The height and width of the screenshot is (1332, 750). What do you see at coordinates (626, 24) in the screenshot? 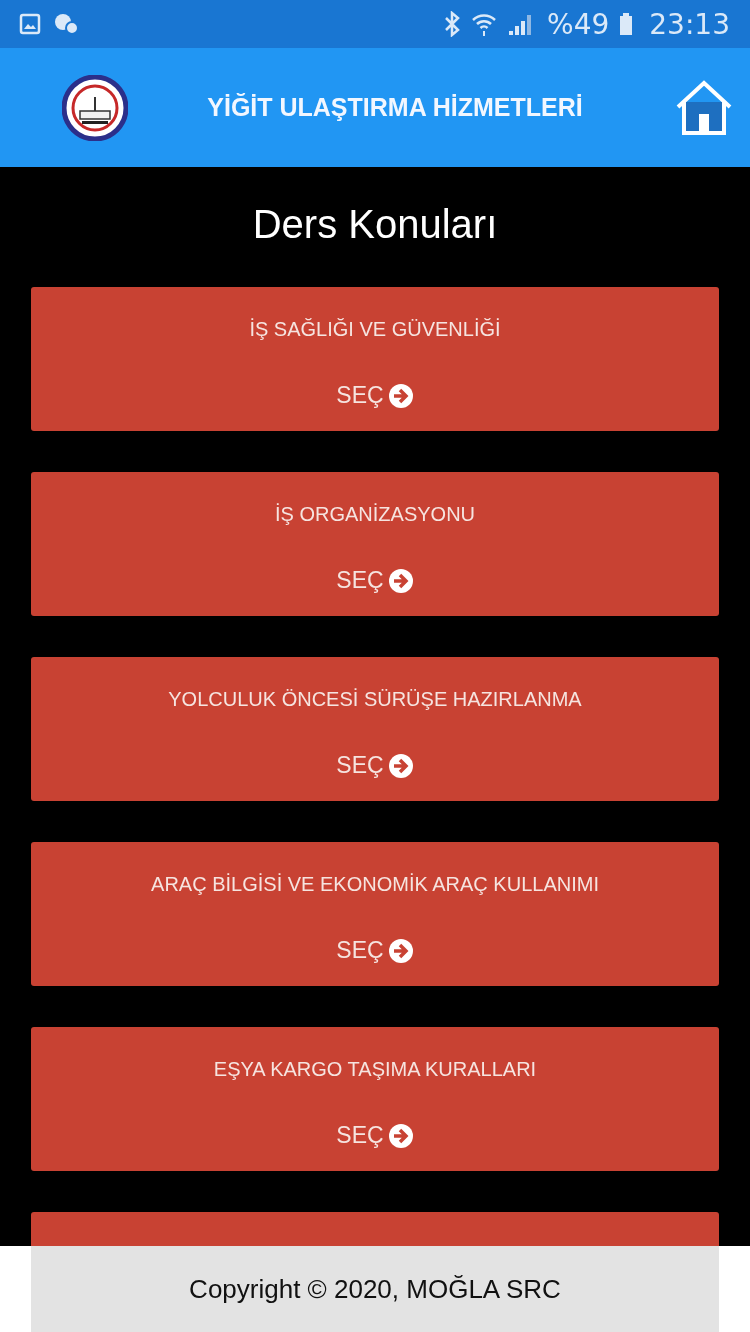
I see `battery-icon` at bounding box center [626, 24].